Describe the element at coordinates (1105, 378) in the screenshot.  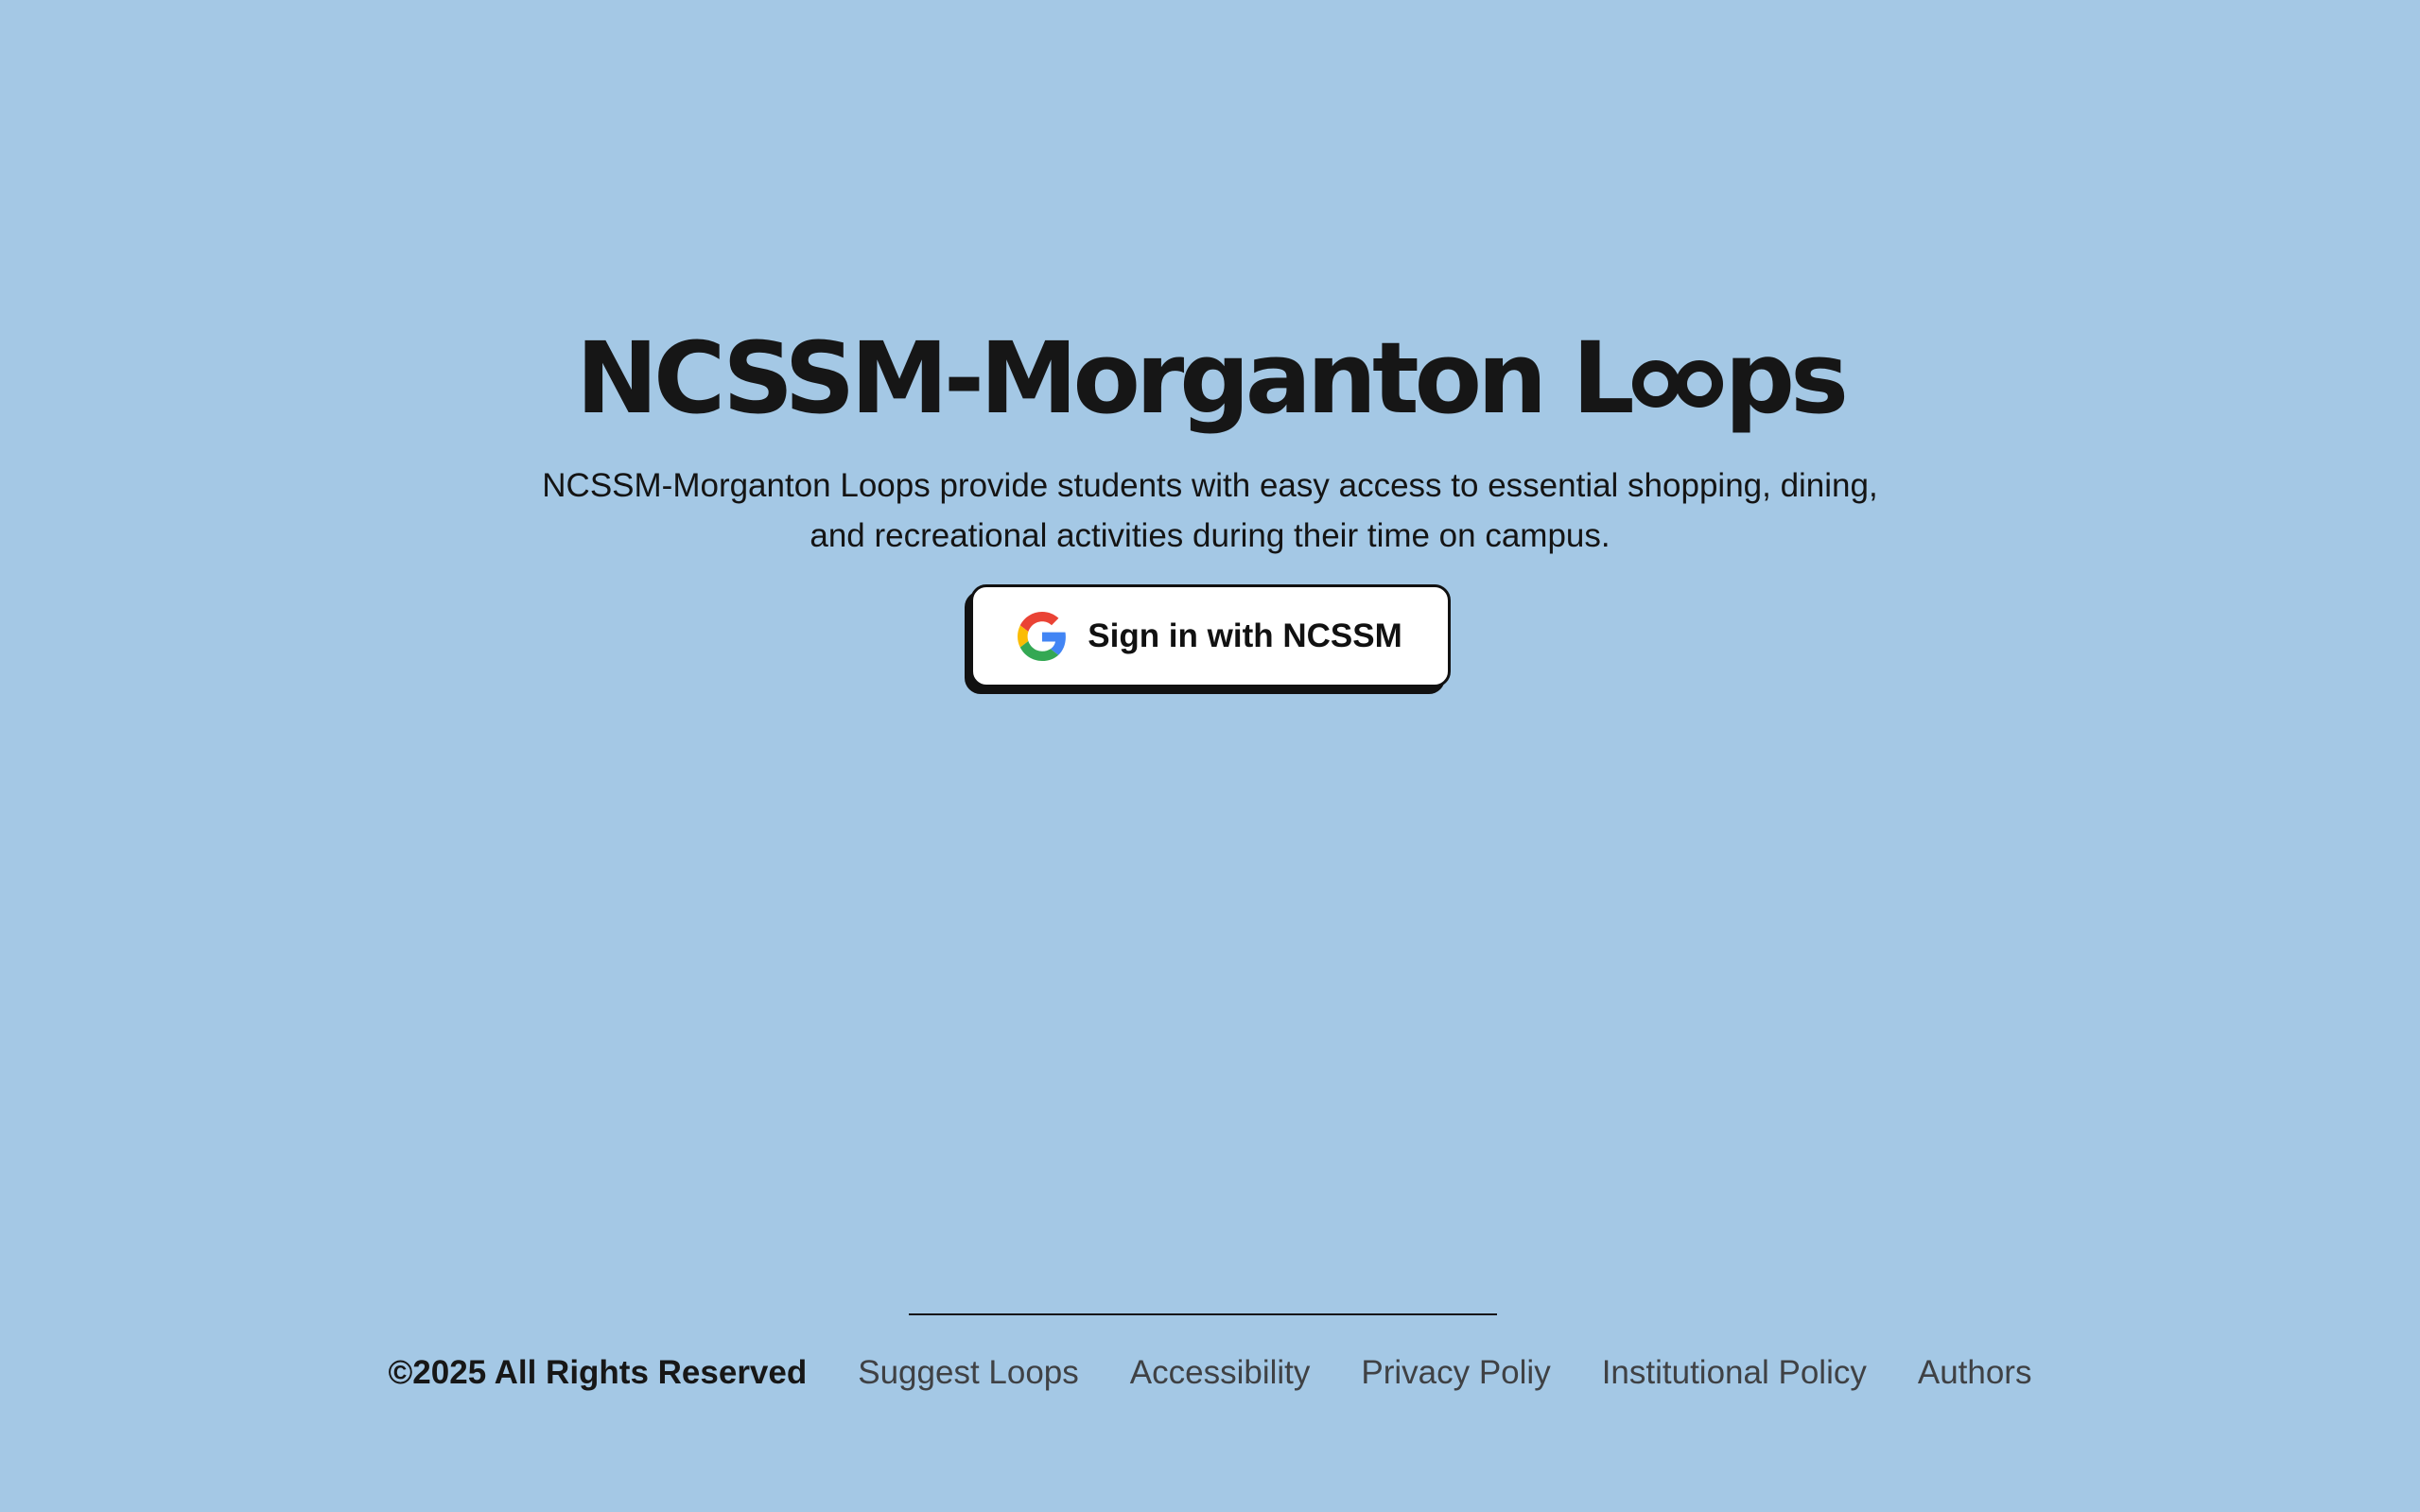
I see `page-title-prefix: NCSSM-Morganton L` at that location.